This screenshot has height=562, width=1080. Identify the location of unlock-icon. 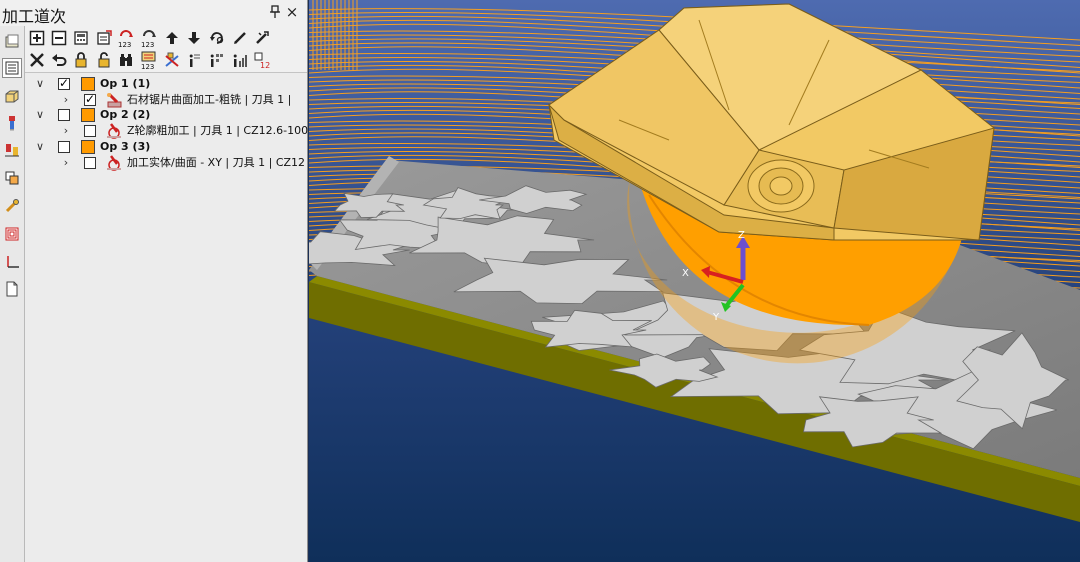
(104, 60).